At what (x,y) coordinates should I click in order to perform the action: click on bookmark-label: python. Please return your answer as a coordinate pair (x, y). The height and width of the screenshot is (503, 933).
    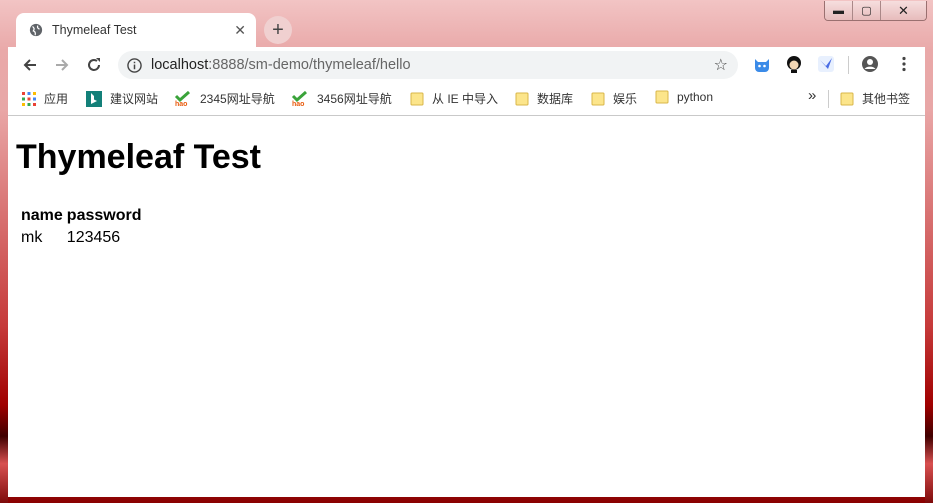
    Looking at the image, I should click on (695, 97).